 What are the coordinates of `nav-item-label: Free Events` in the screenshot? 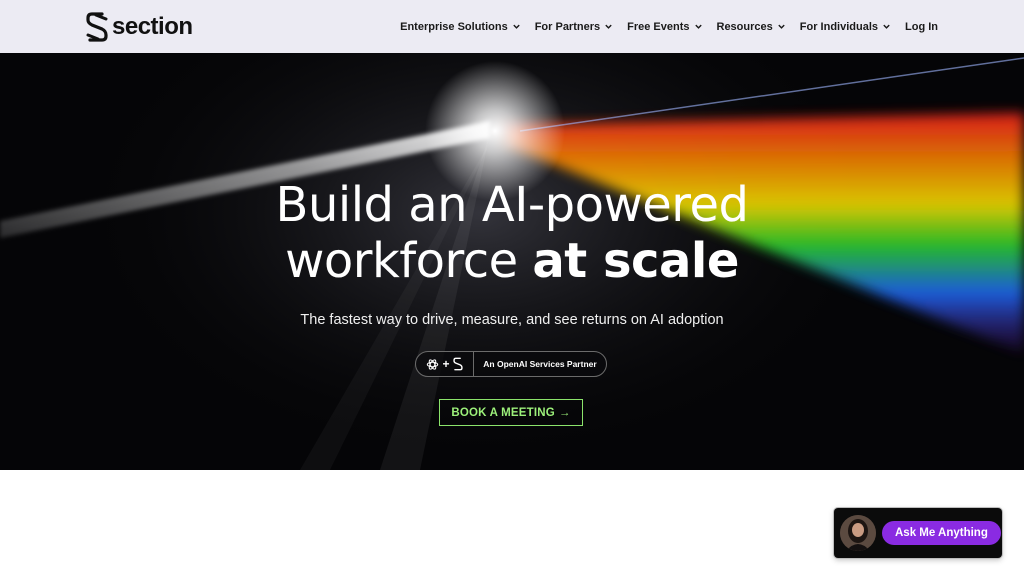 It's located at (658, 26).